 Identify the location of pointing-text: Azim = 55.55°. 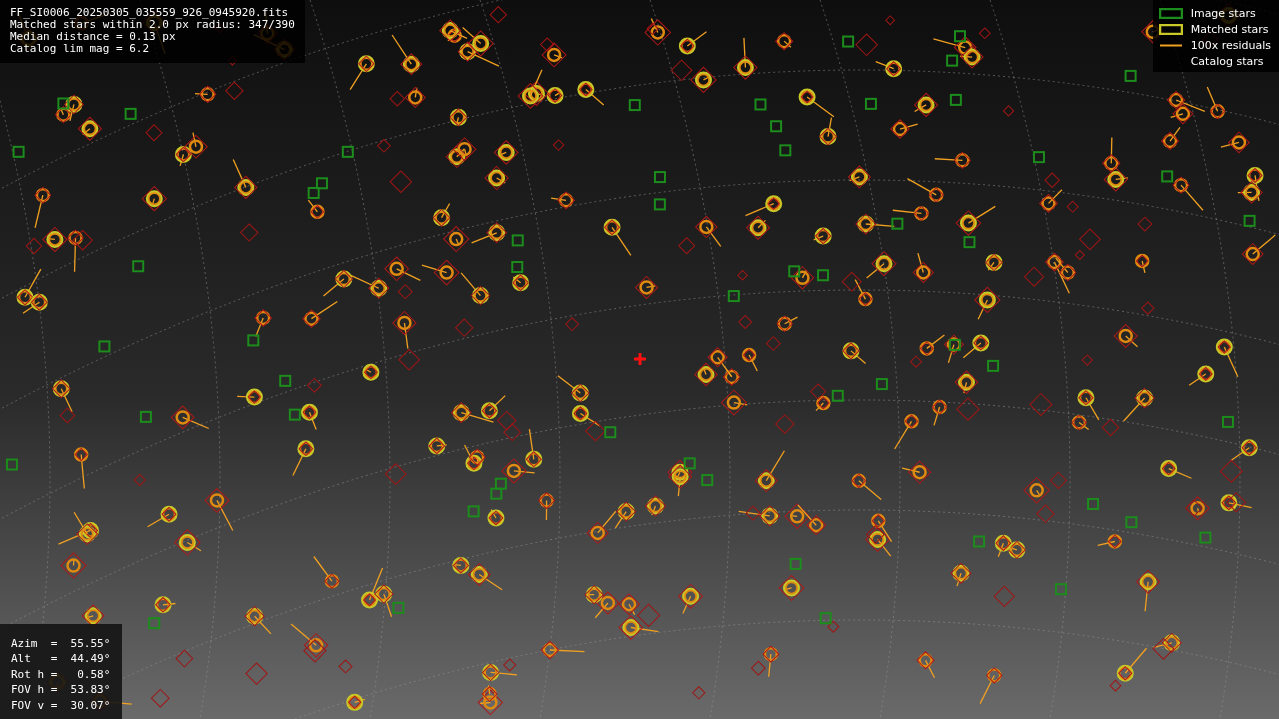
(61, 643).